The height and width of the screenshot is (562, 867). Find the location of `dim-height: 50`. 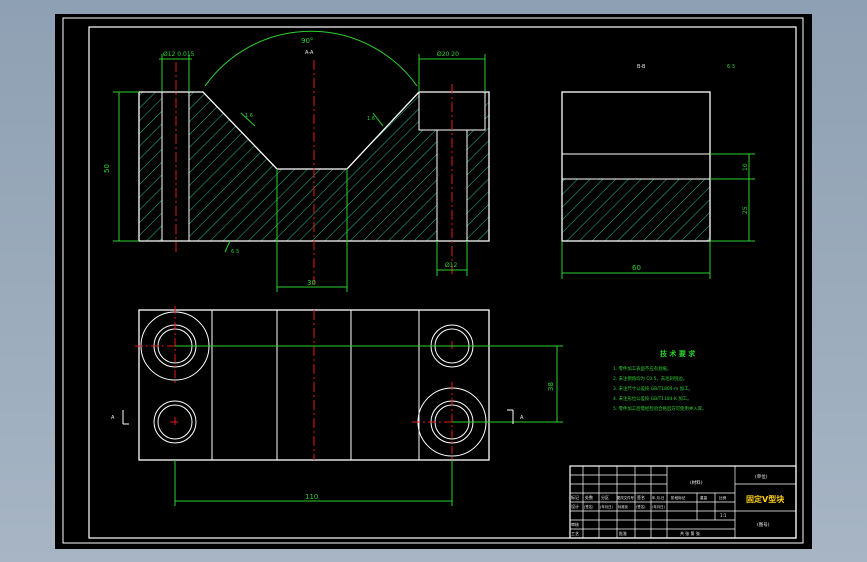

dim-height: 50 is located at coordinates (107, 168).